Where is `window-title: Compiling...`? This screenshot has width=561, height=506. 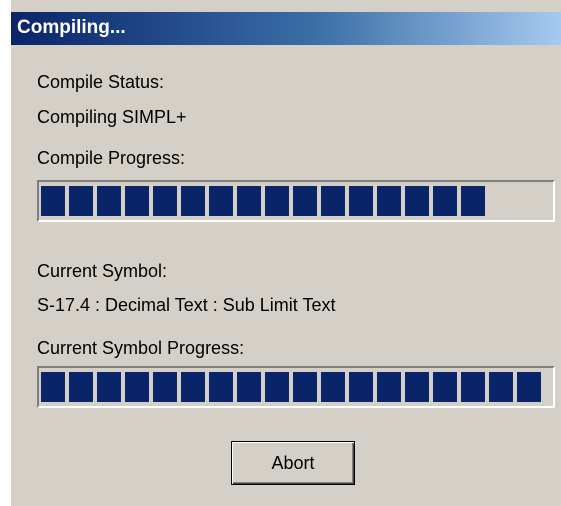
window-title: Compiling... is located at coordinates (71, 27).